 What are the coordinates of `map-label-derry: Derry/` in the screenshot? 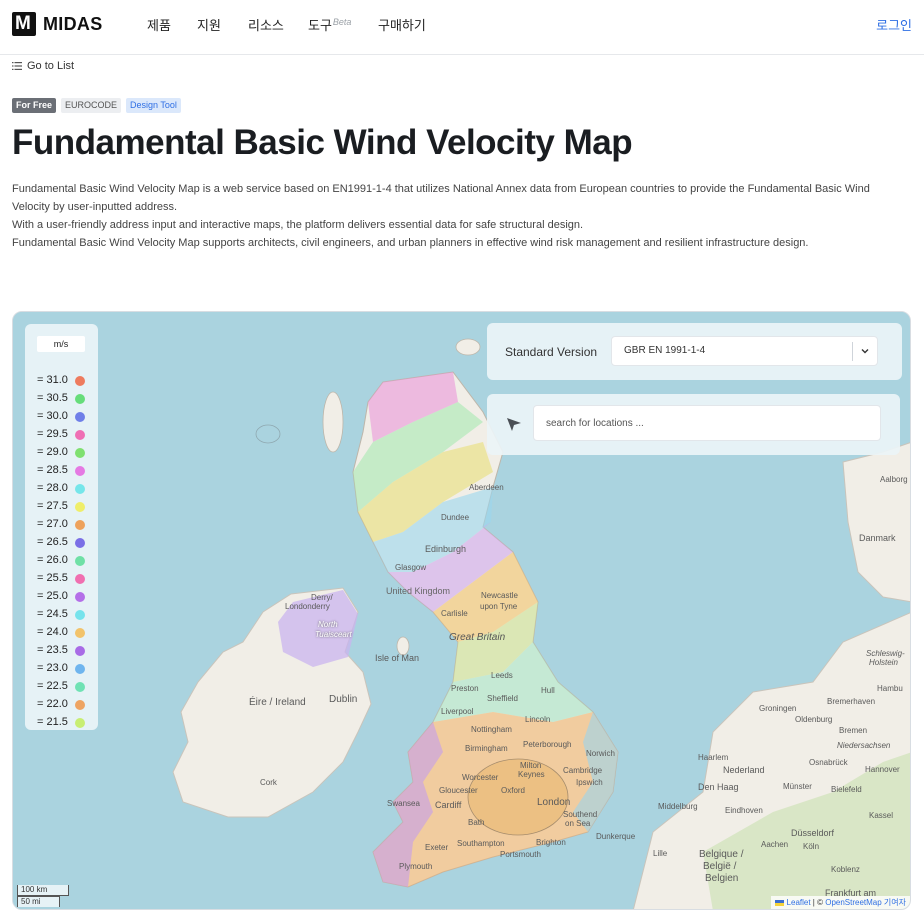 It's located at (322, 597).